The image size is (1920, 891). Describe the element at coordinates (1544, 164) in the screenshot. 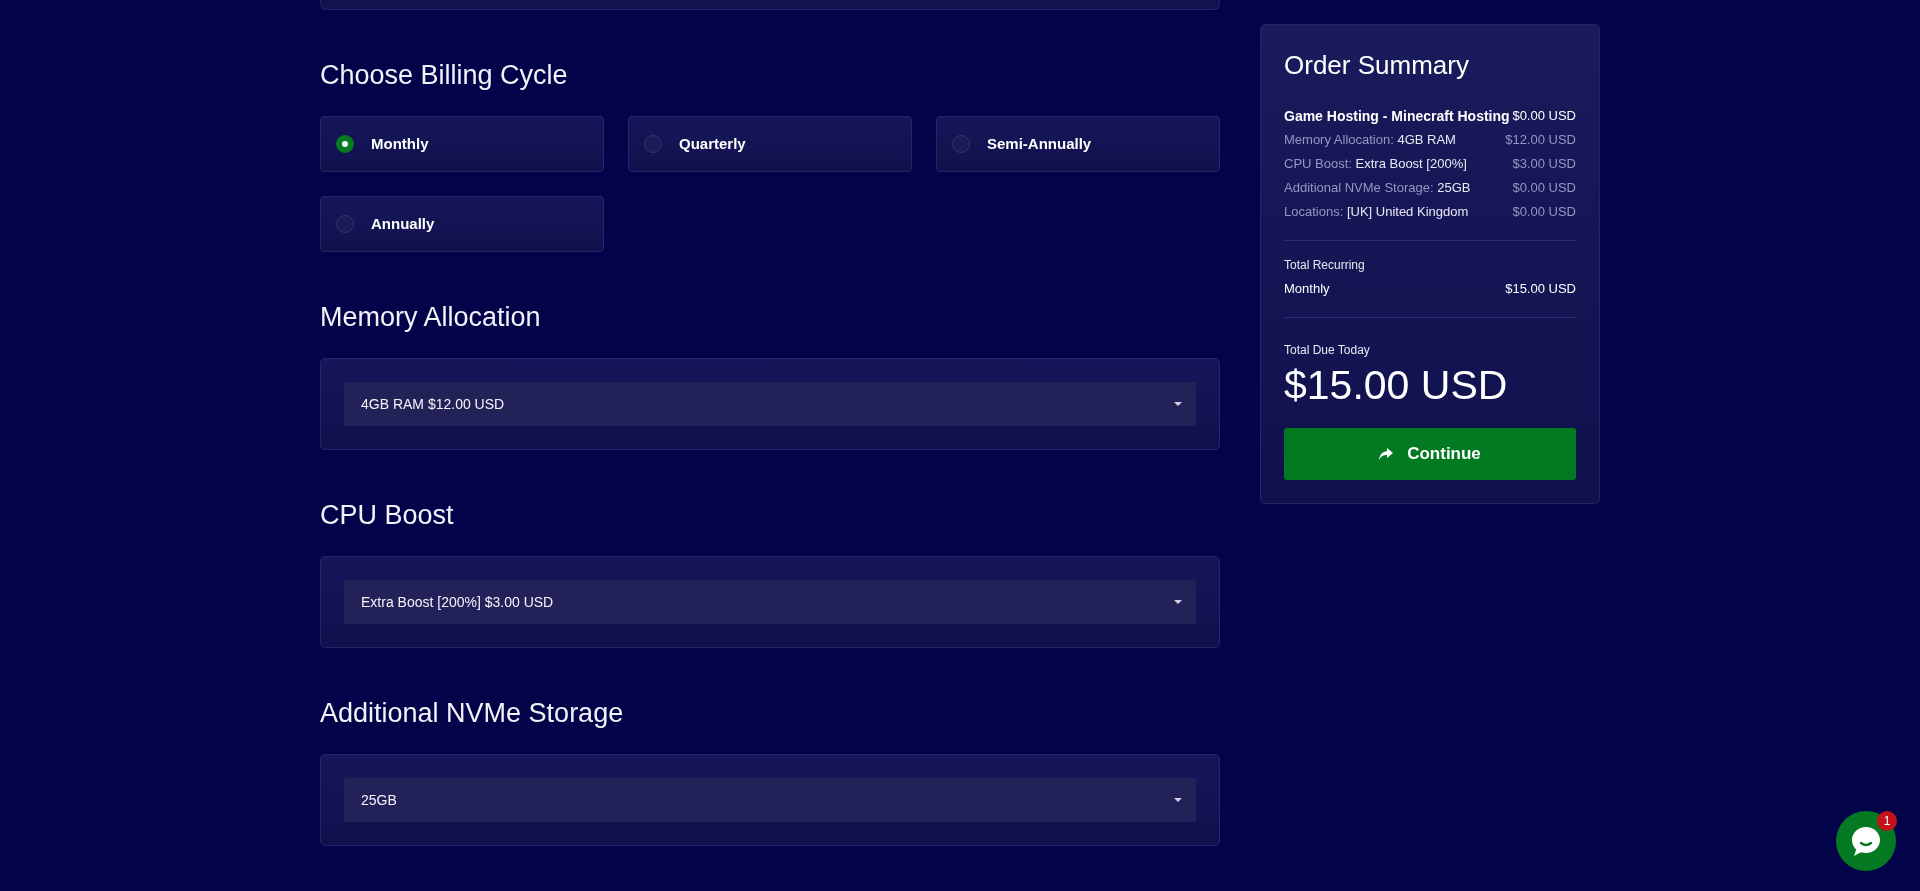

I see `item-price: $3.00 USD` at that location.